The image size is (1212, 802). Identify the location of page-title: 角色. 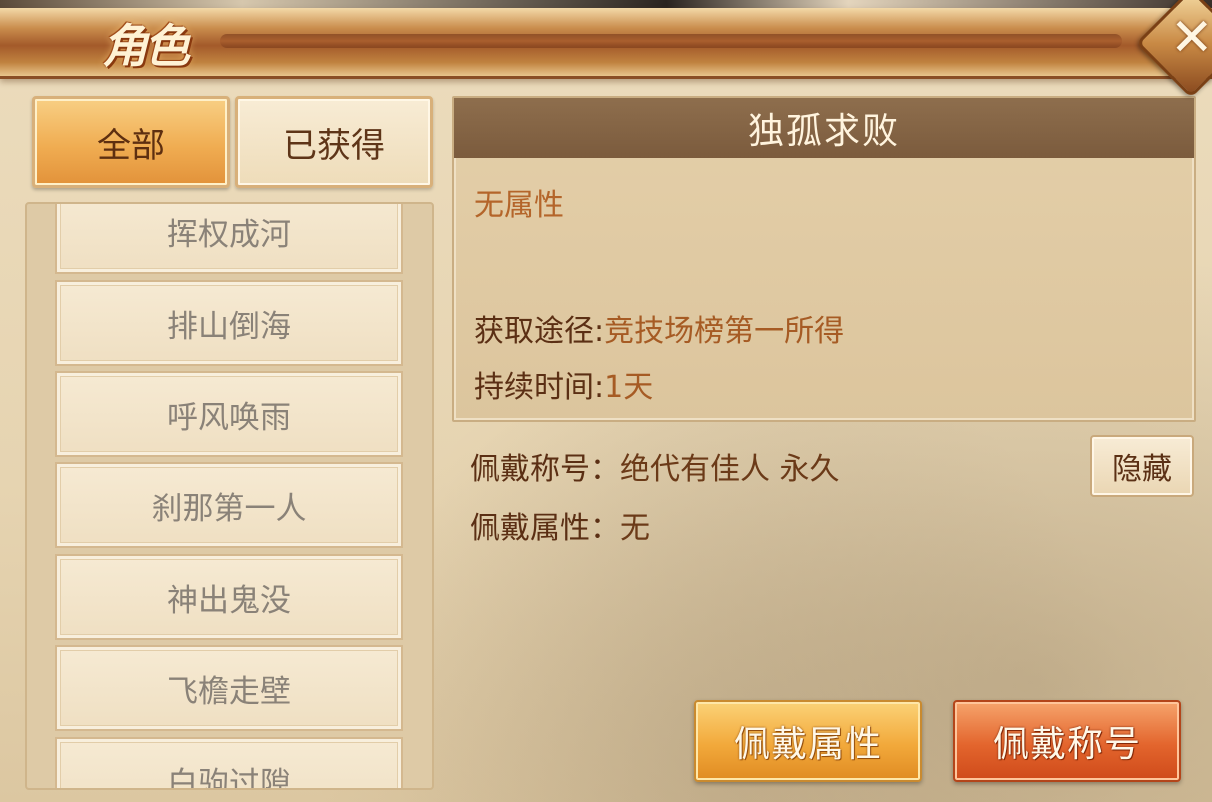
(146, 46).